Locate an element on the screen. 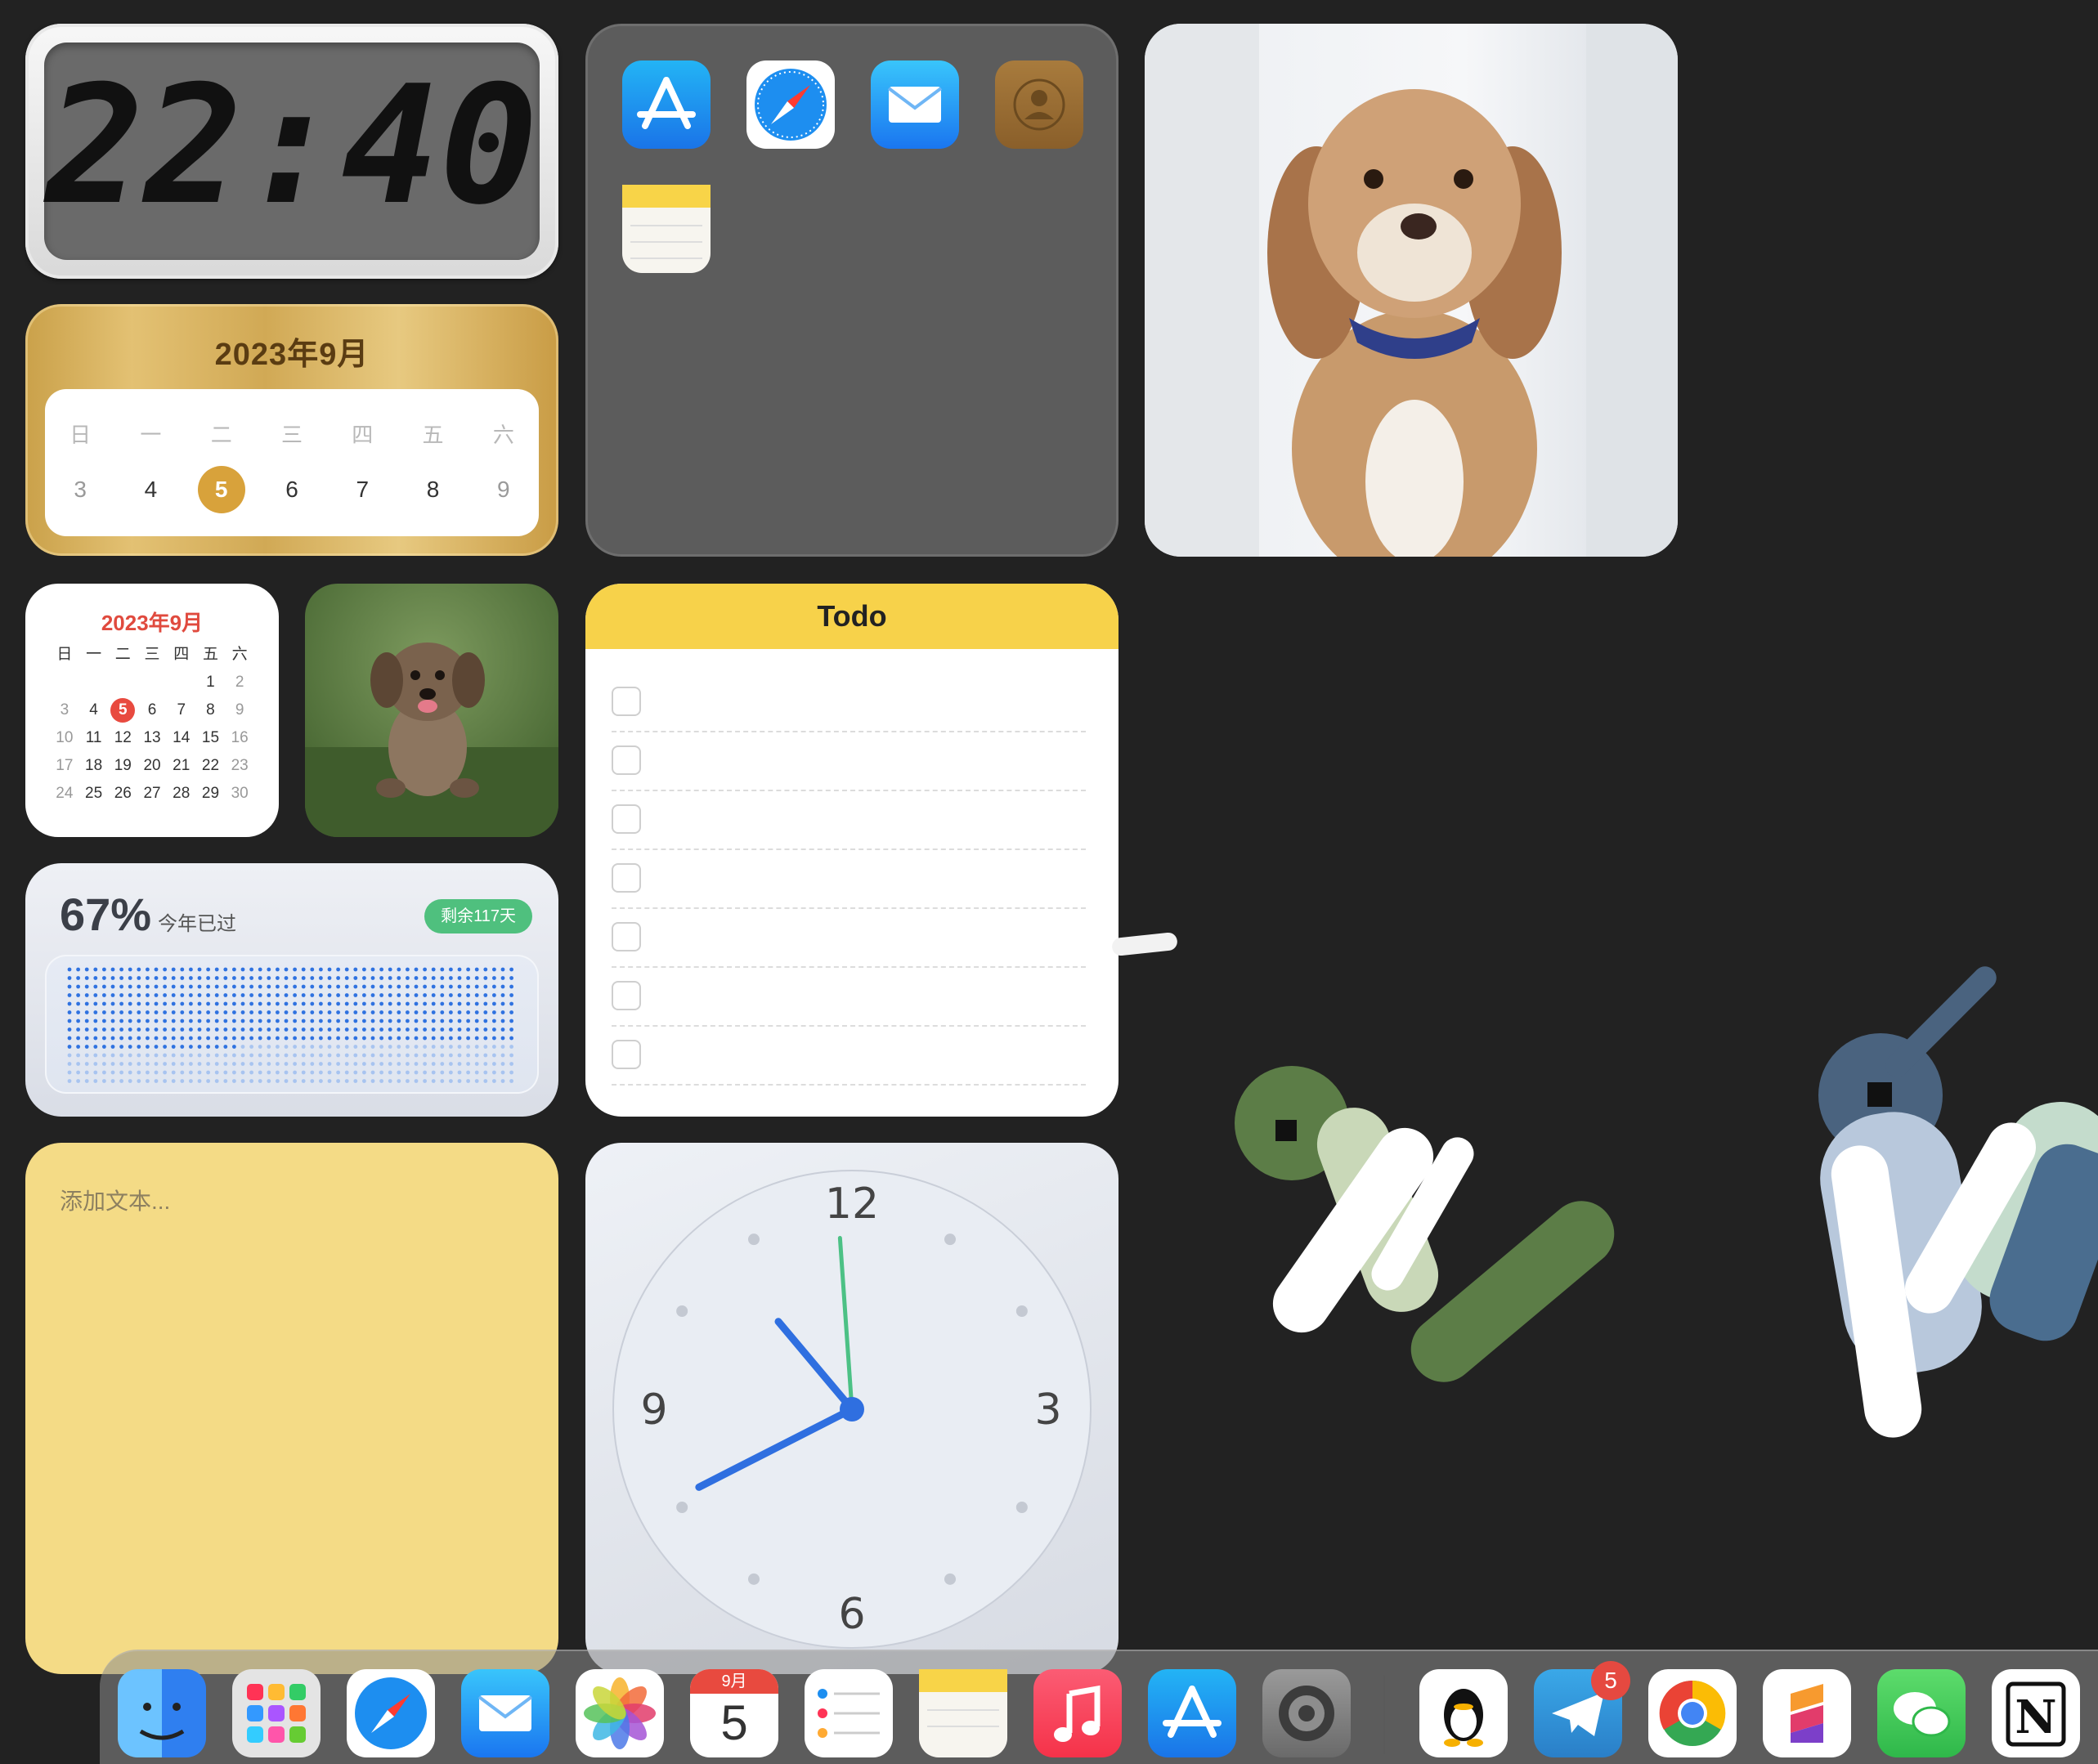 Image resolution: width=2098 pixels, height=1764 pixels. digital-clock-widget: 22:40 is located at coordinates (291, 151).